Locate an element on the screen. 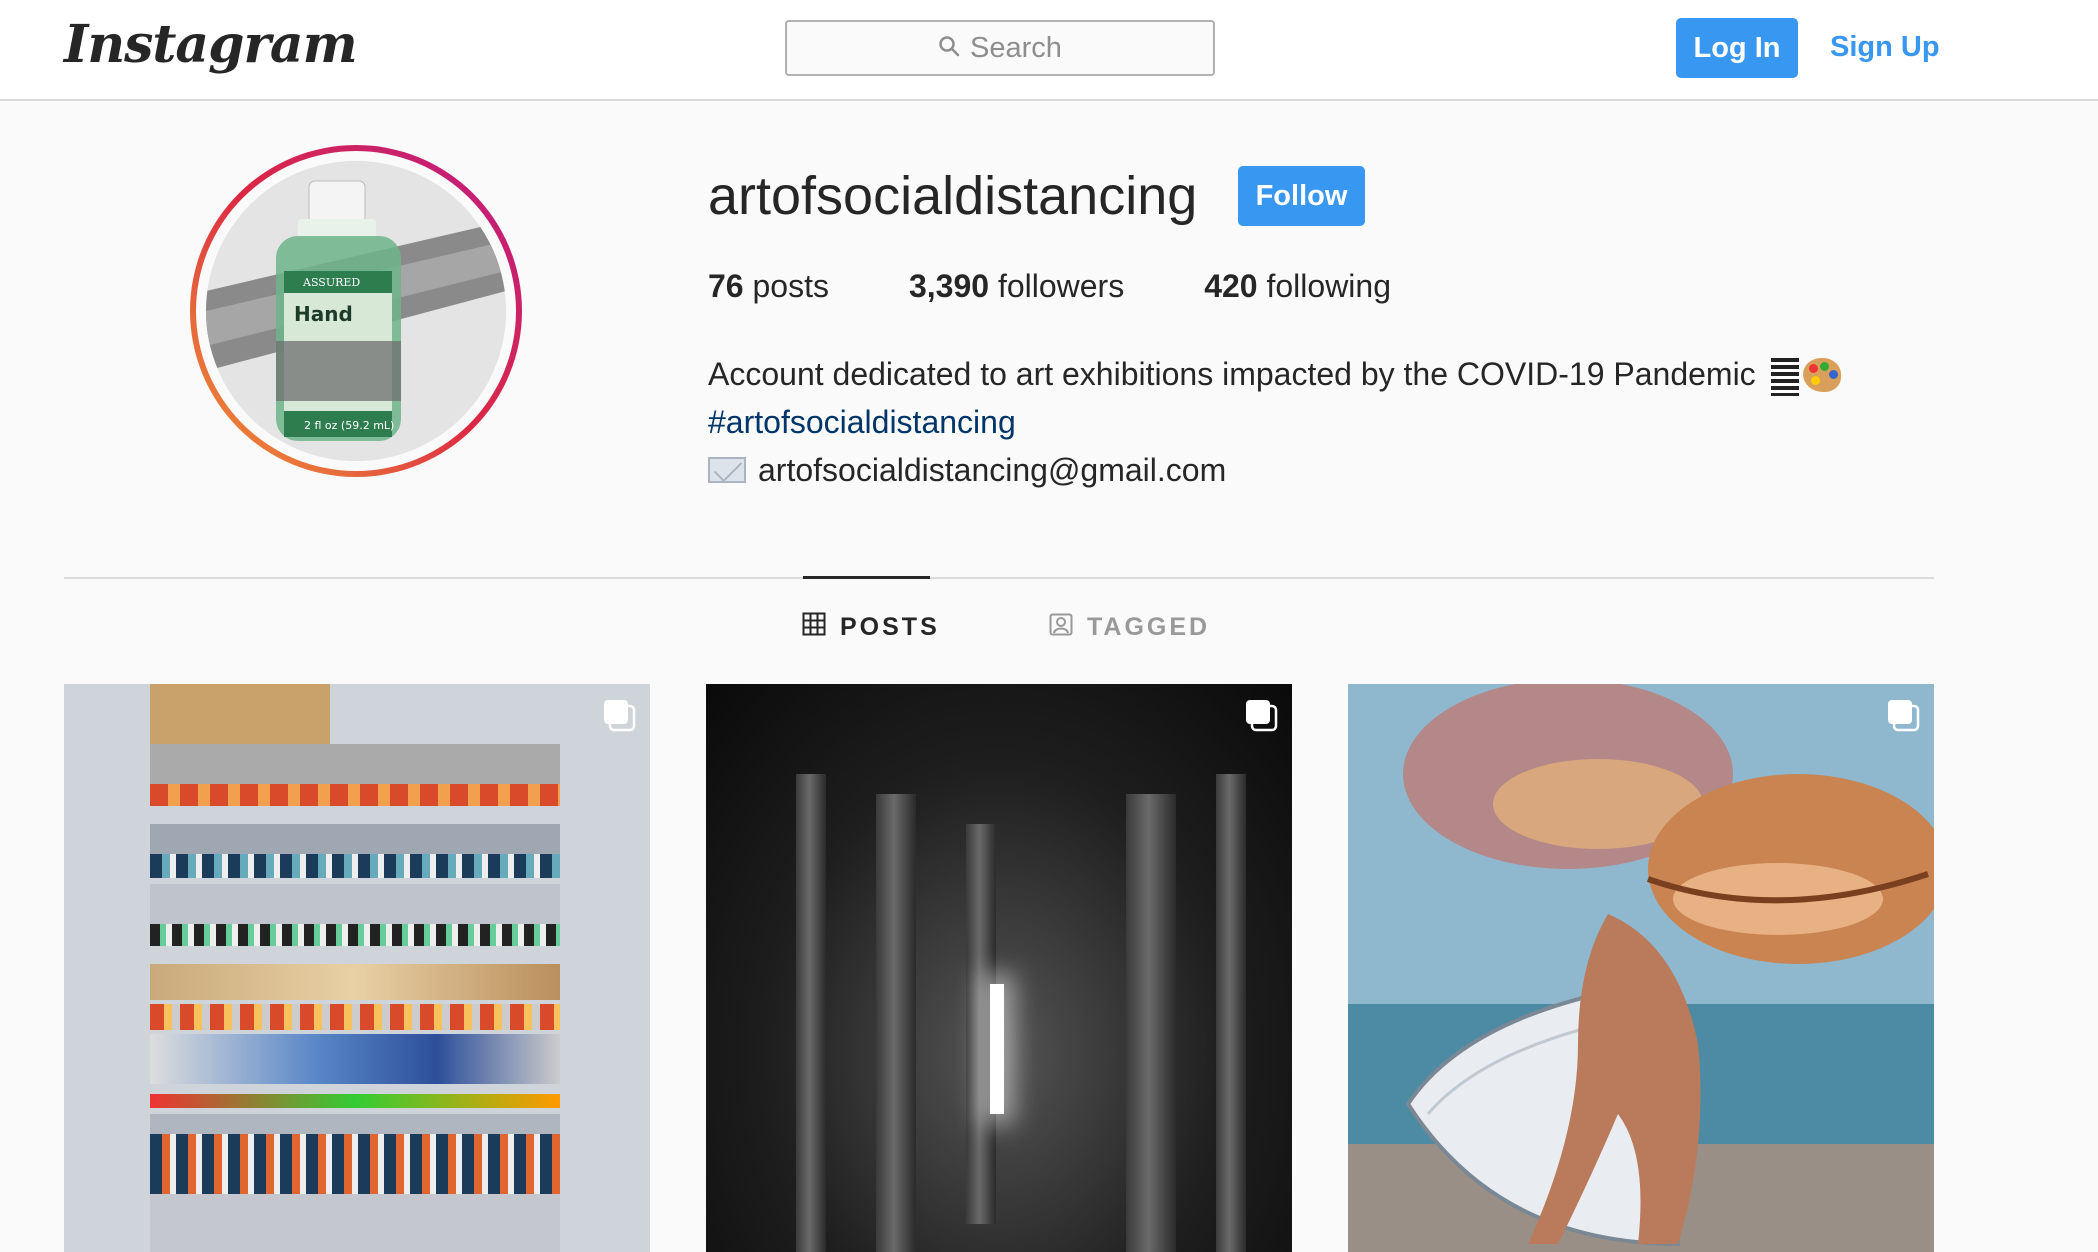  tabs-divider is located at coordinates (999, 578).